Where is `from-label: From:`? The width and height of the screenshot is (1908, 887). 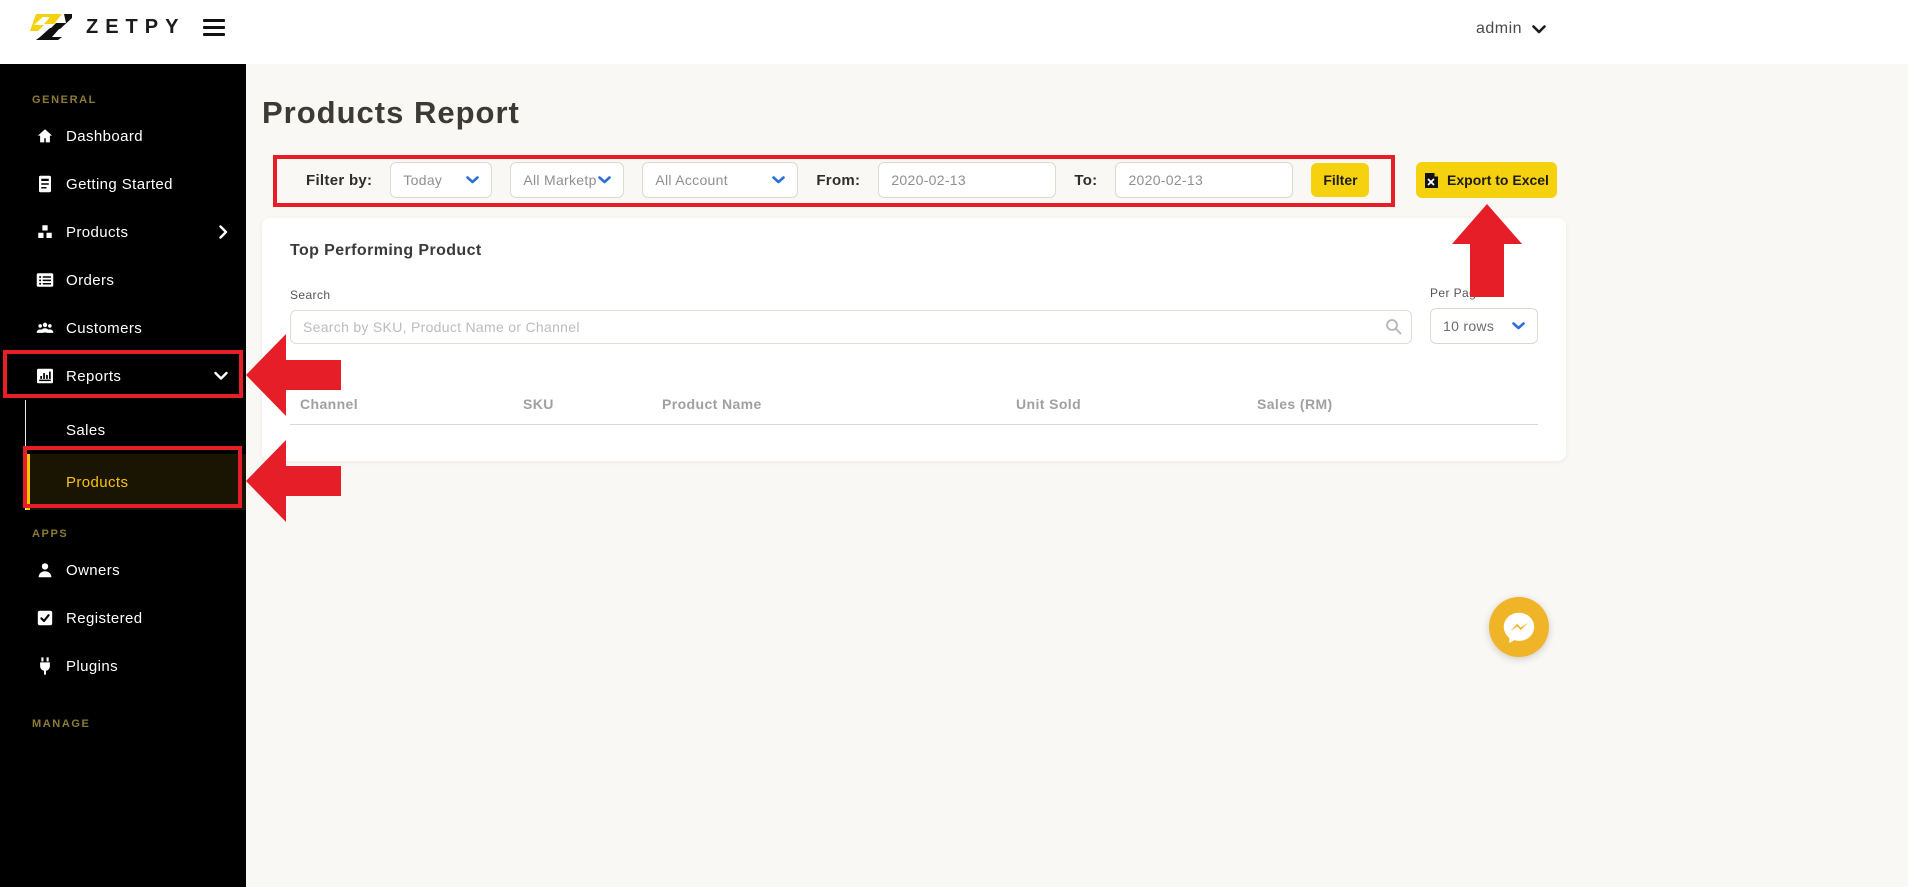
from-label: From: is located at coordinates (838, 180).